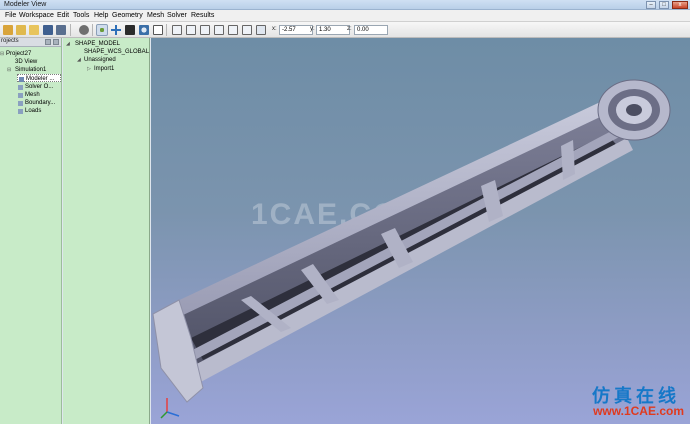 Image resolution: width=690 pixels, height=424 pixels. Describe the element at coordinates (89, 69) in the screenshot. I see `collapsed-arrow-icon: ▷` at that location.